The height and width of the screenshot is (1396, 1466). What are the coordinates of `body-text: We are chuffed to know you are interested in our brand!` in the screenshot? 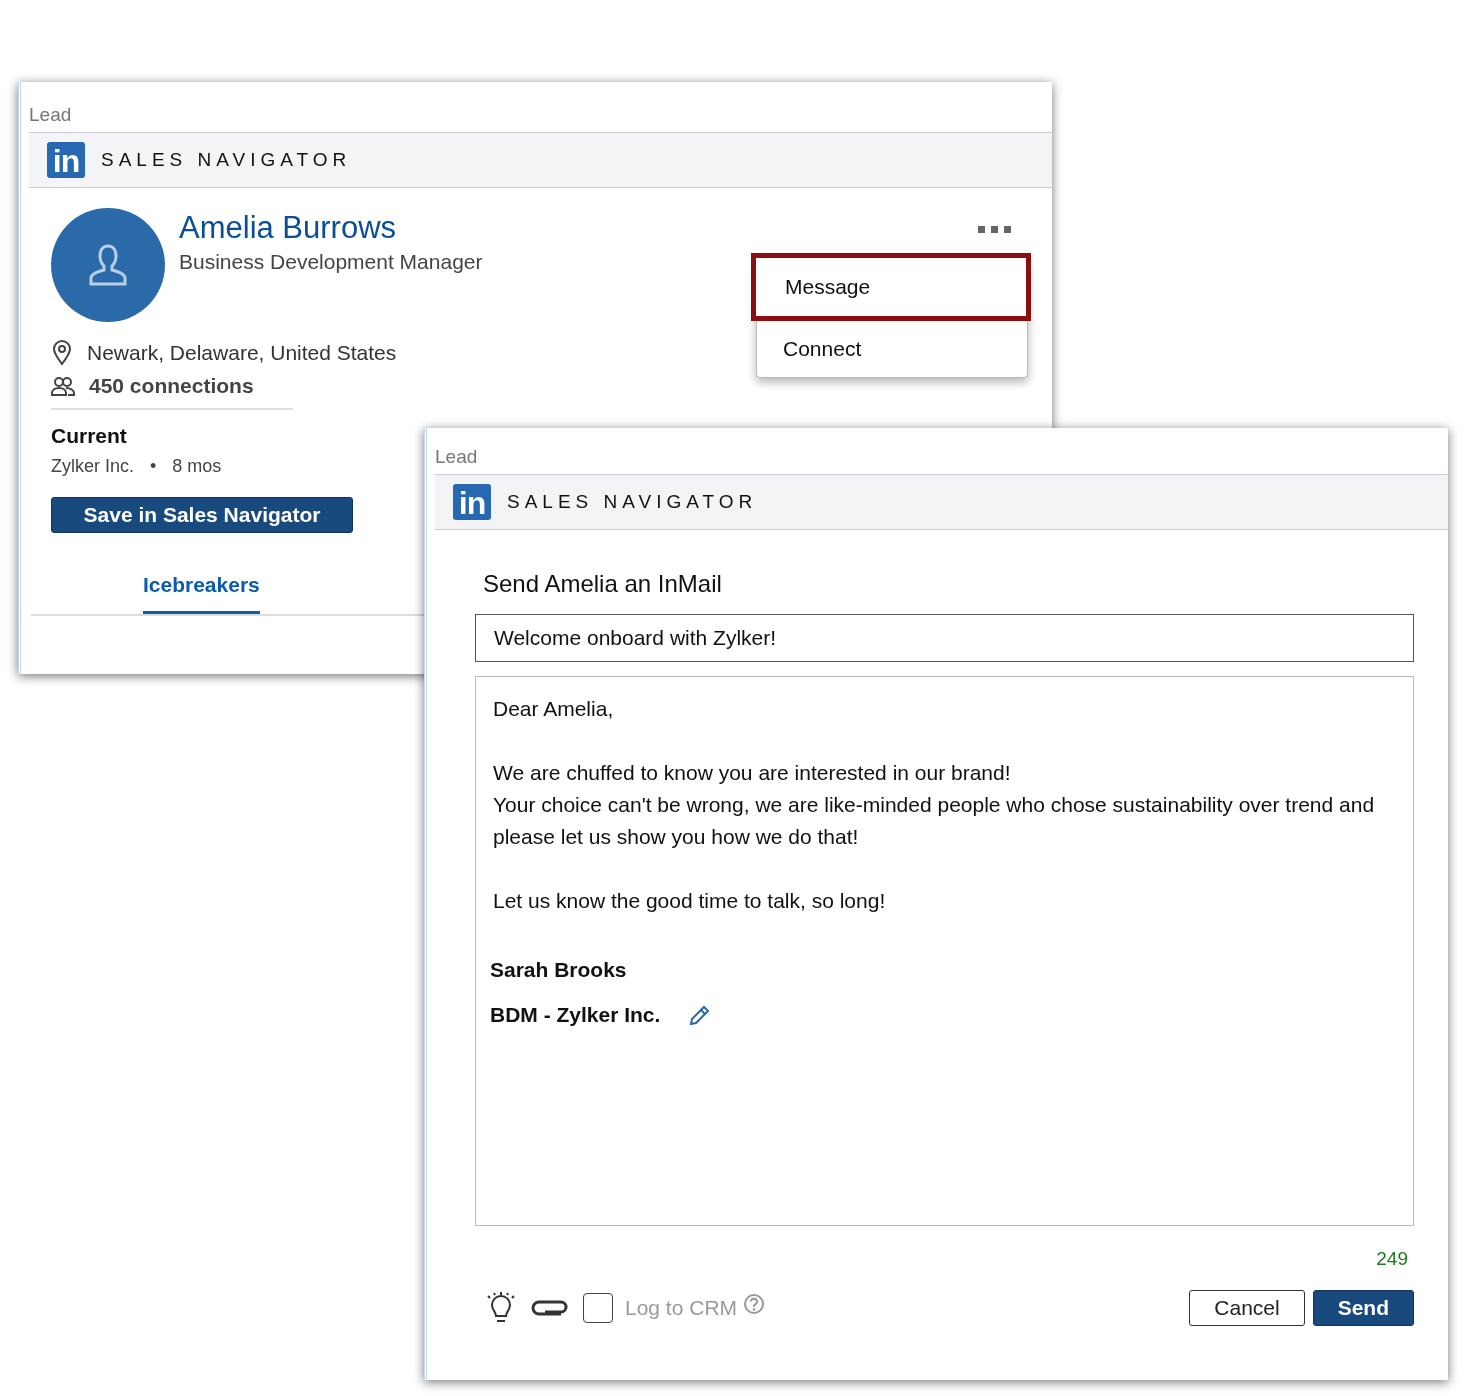 It's located at (752, 773).